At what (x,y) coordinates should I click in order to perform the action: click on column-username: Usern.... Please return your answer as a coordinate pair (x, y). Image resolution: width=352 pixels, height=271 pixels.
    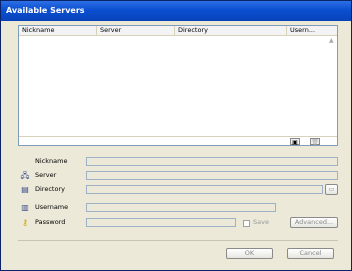
    Looking at the image, I should click on (312, 30).